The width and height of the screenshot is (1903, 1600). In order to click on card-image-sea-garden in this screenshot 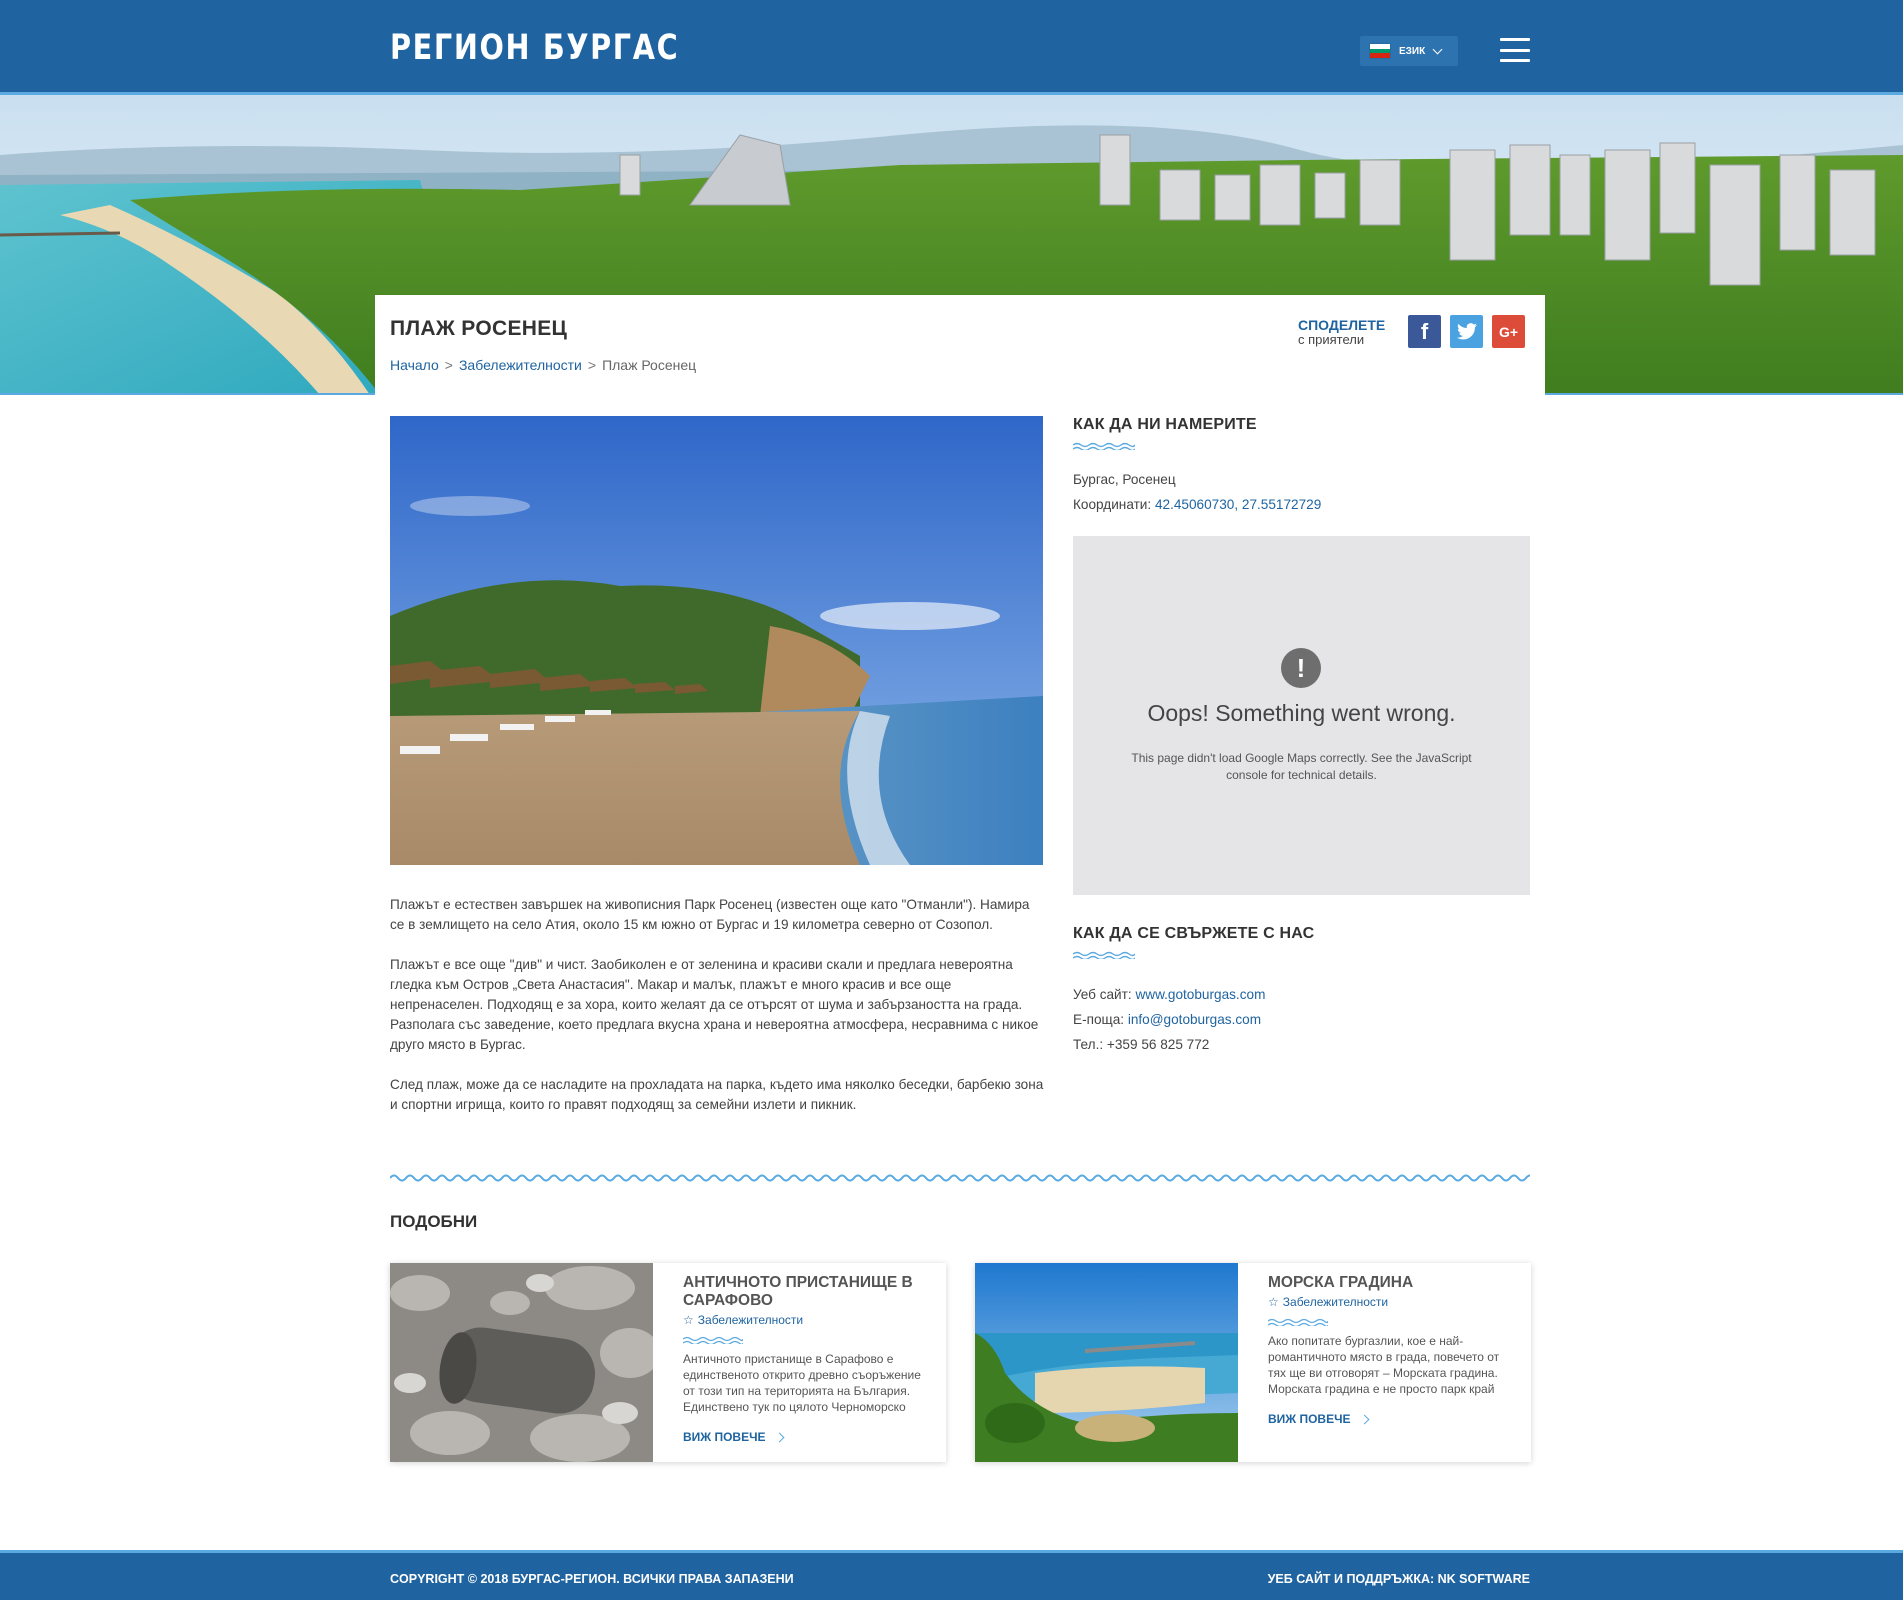, I will do `click(1106, 1362)`.